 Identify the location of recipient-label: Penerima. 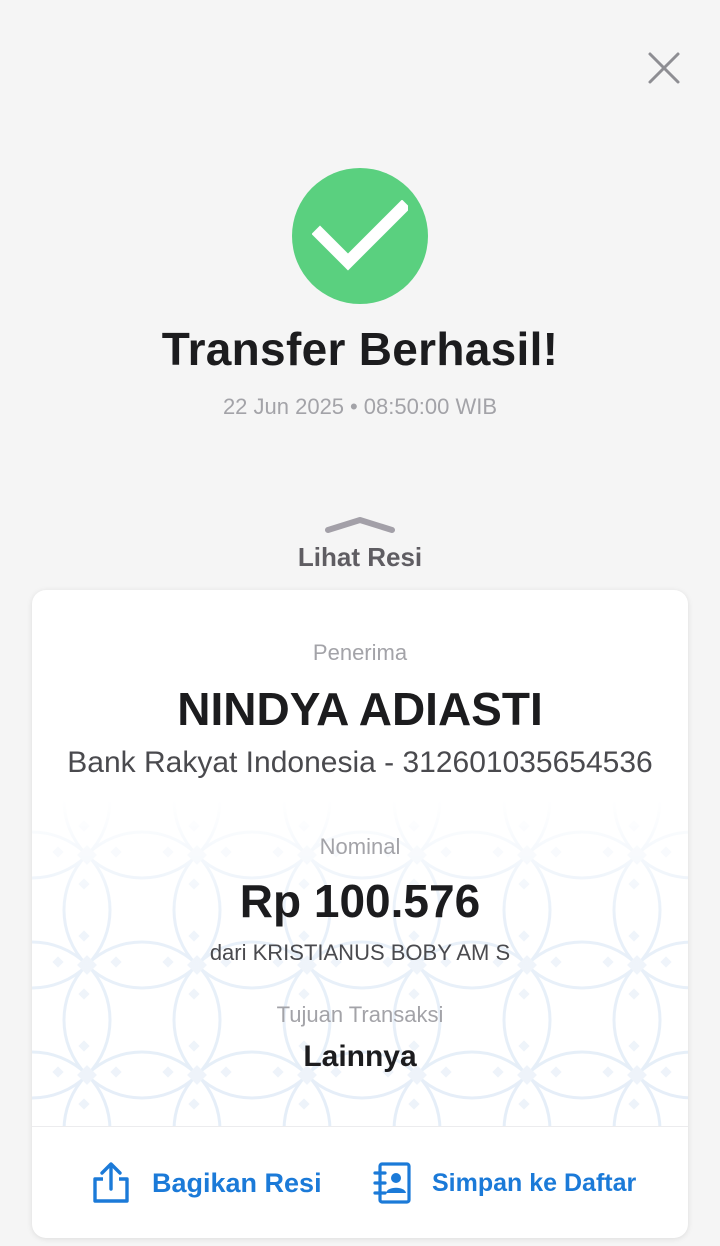
(360, 652).